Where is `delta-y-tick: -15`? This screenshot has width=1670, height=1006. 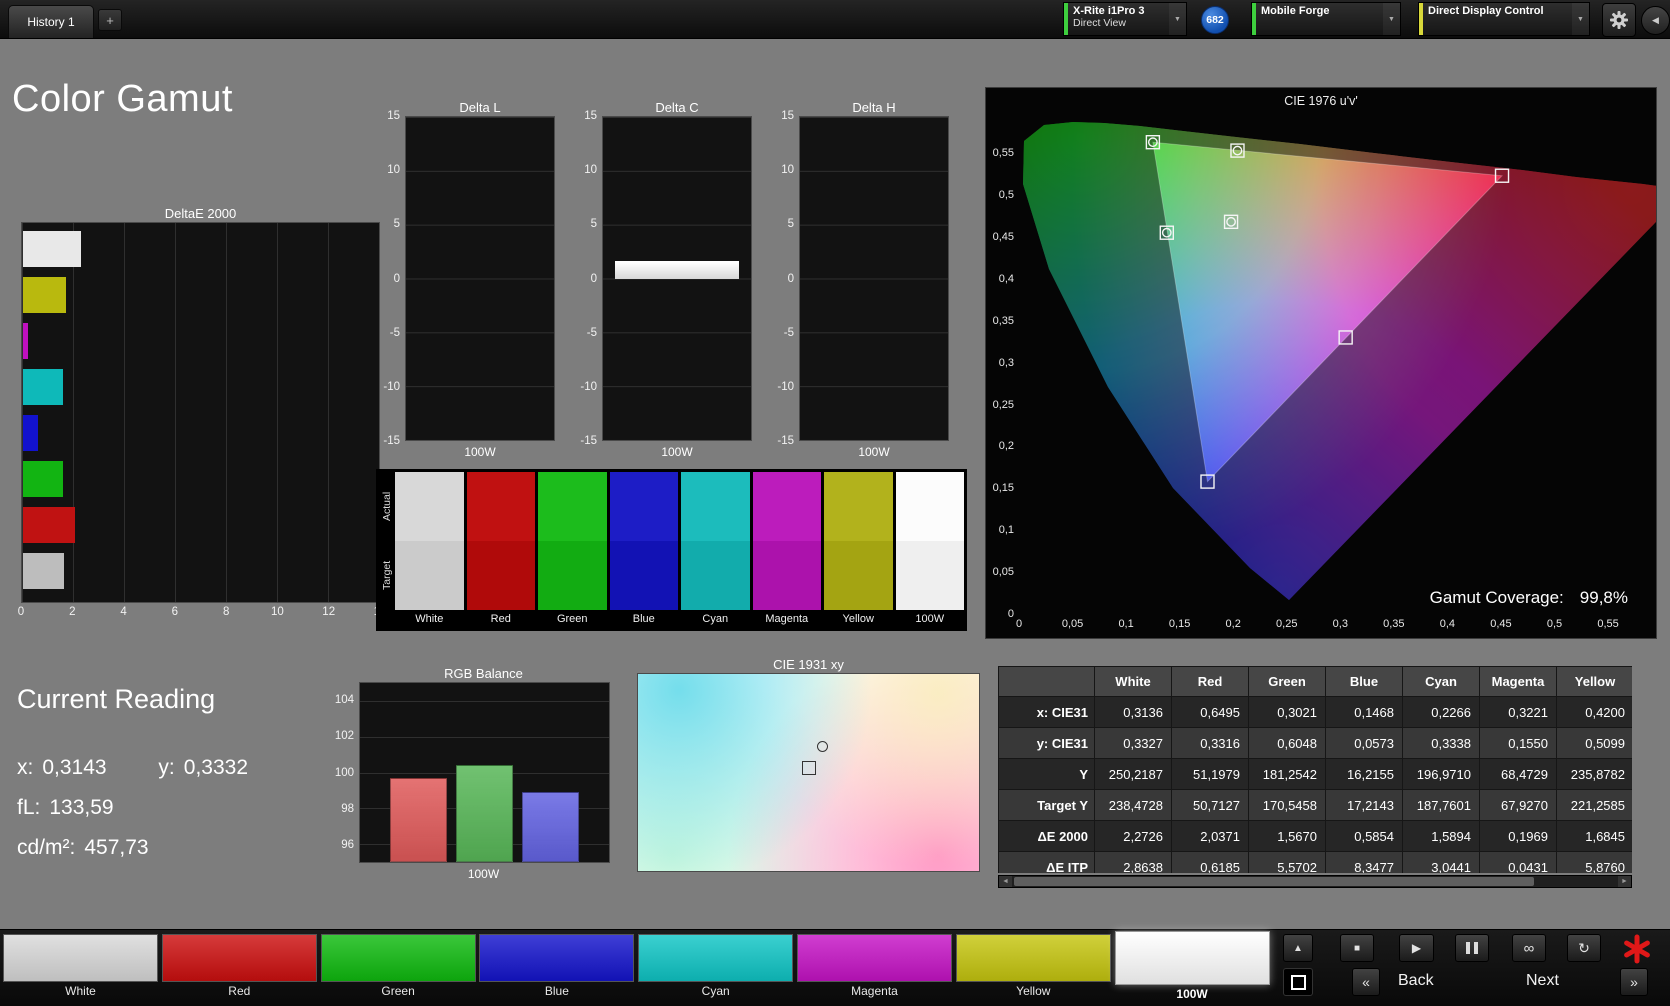 delta-y-tick: -15 is located at coordinates (391, 441).